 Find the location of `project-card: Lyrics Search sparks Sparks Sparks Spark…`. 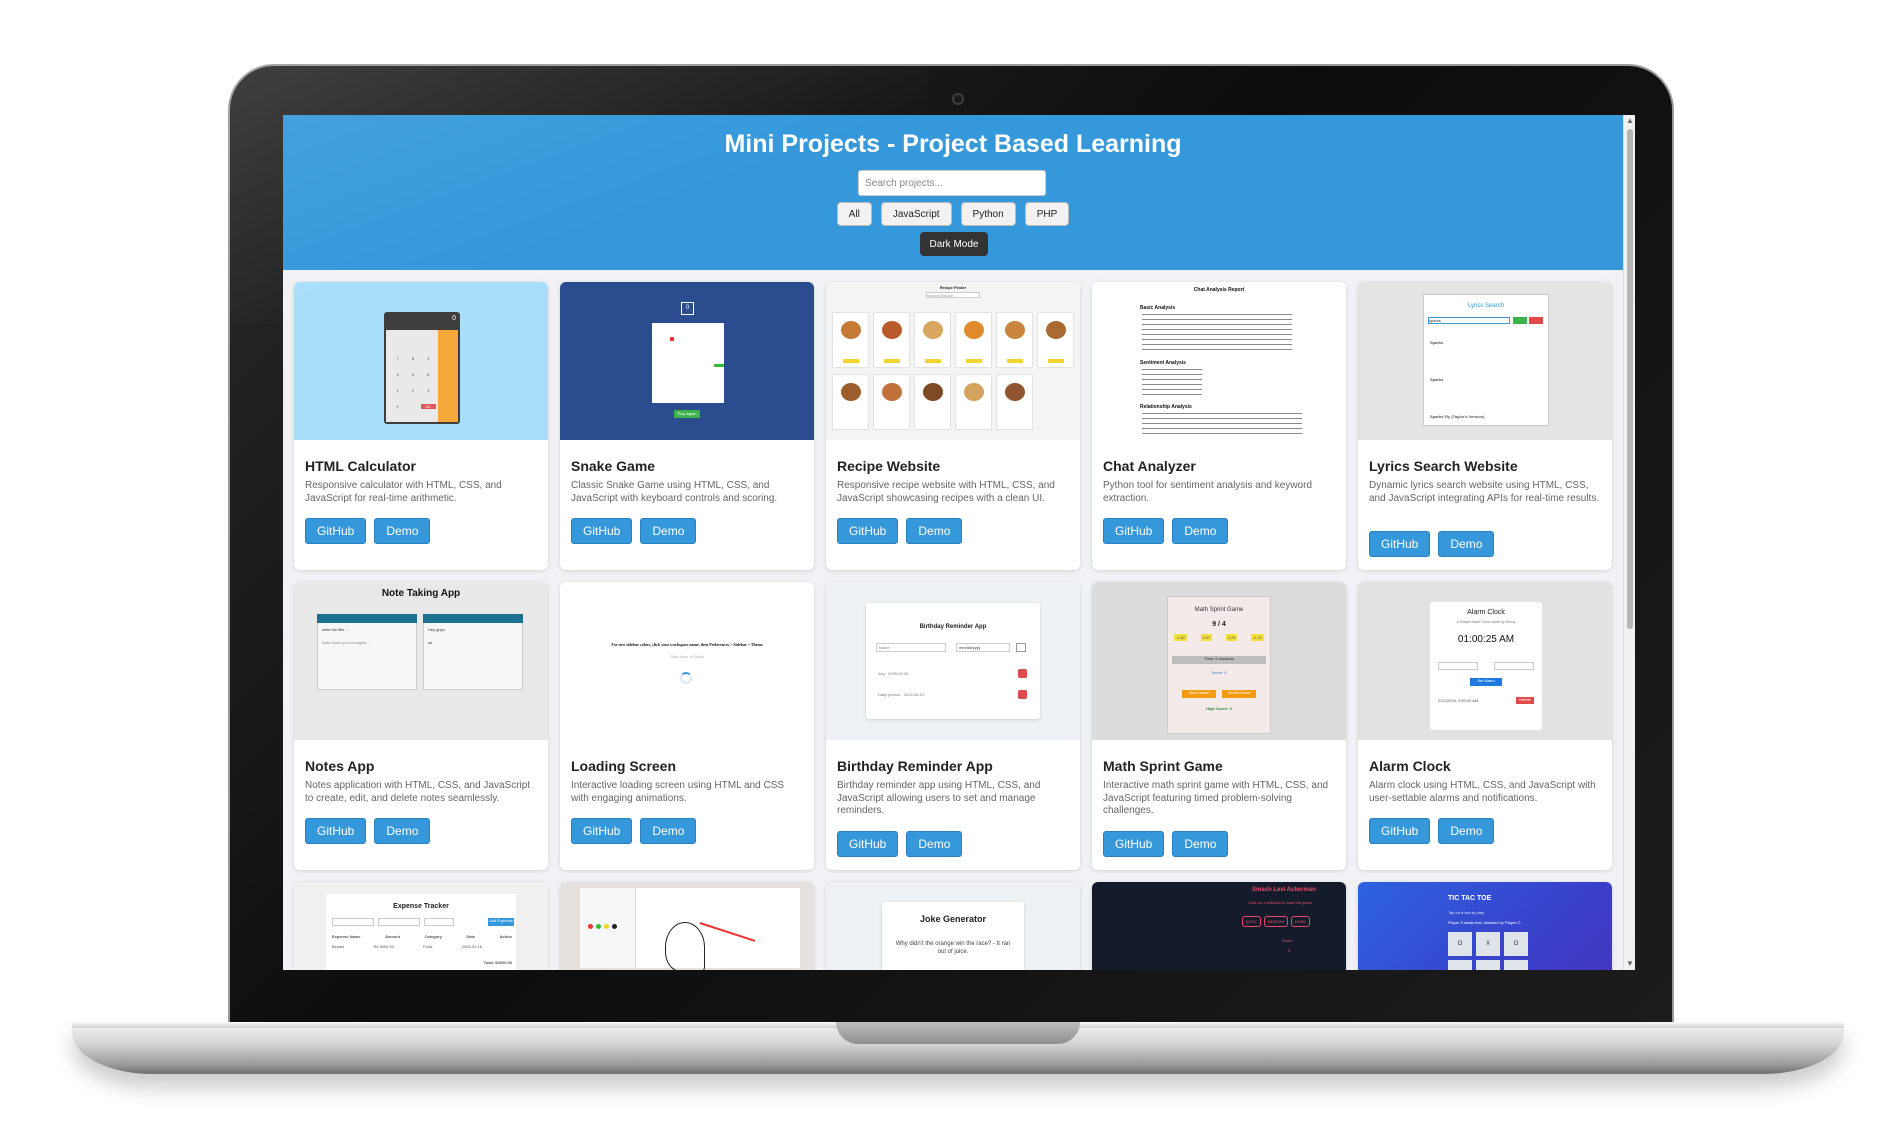

project-card: Lyrics Search sparks Sparks Sparks Spark… is located at coordinates (1485, 426).